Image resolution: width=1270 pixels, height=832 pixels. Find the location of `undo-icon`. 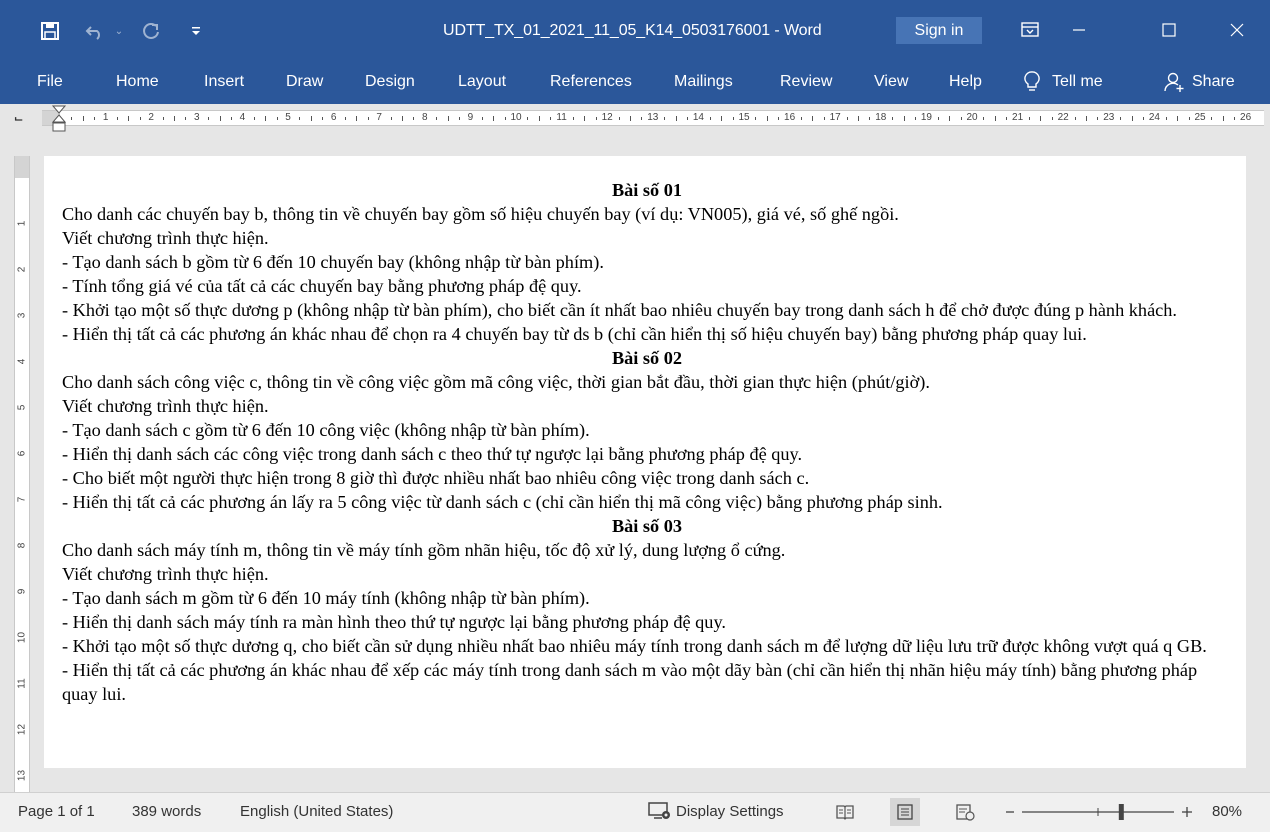

undo-icon is located at coordinates (92, 33).